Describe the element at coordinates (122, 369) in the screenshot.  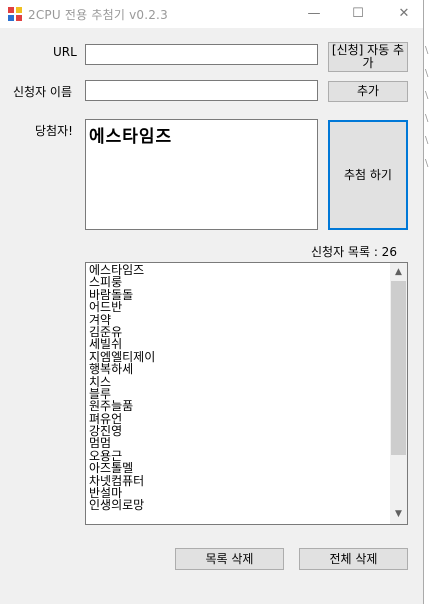
I see `list-item: 행복하세` at that location.